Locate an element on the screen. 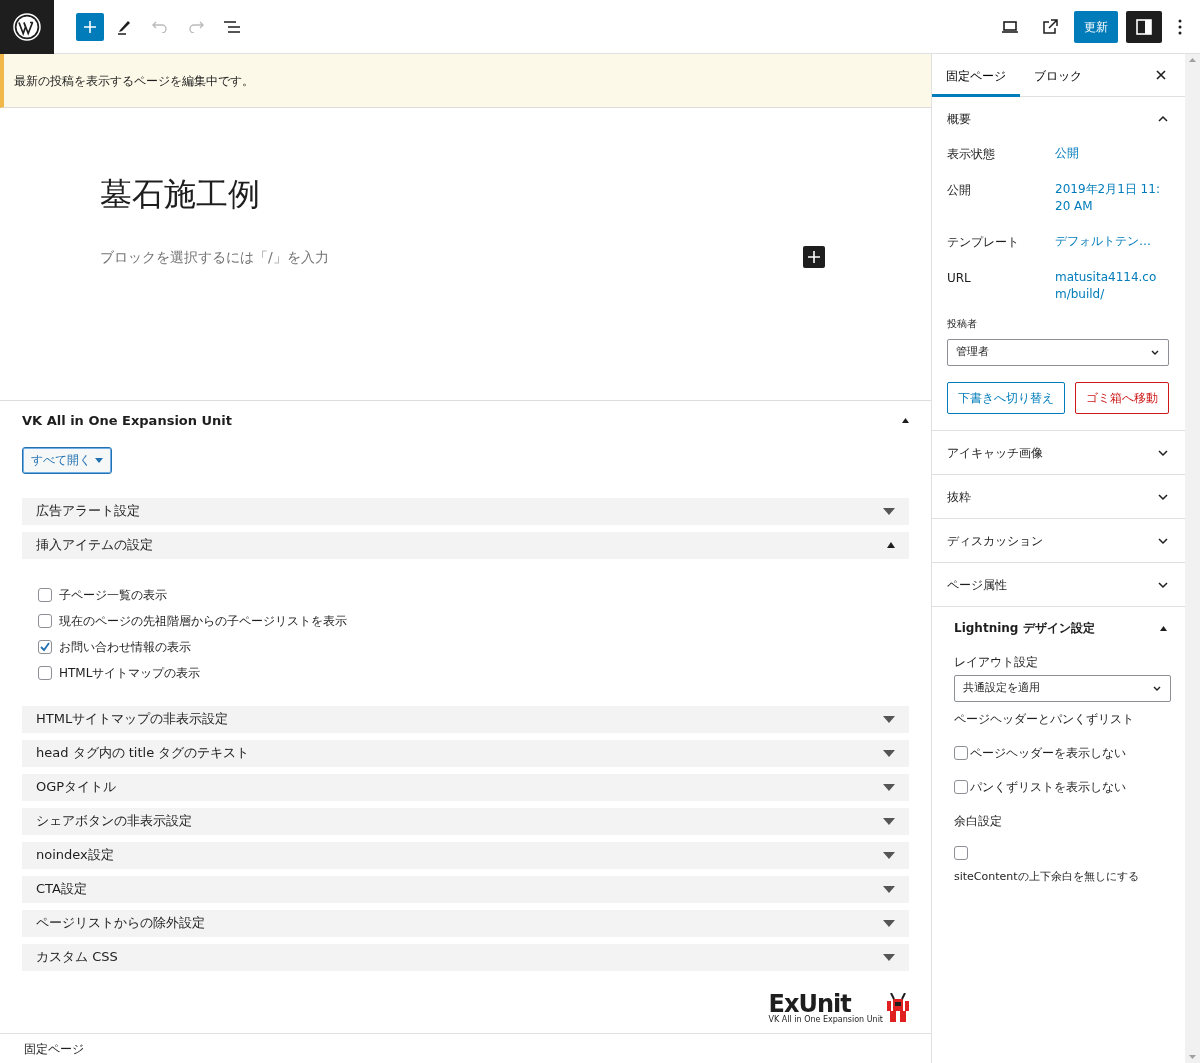  page-title: 墓石施工例 is located at coordinates (180, 194).